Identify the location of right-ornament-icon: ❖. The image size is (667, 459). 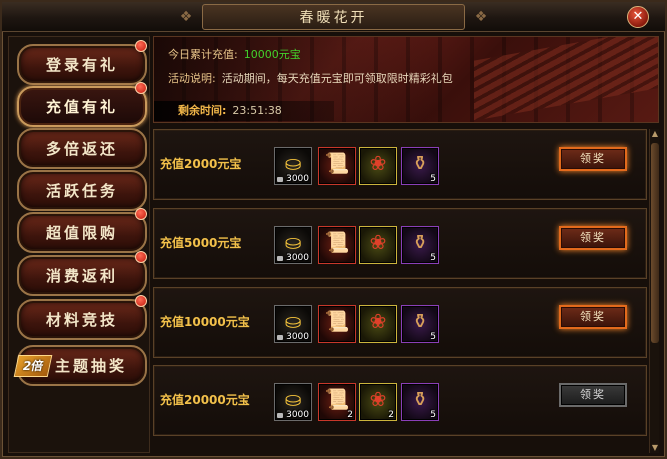
(481, 17).